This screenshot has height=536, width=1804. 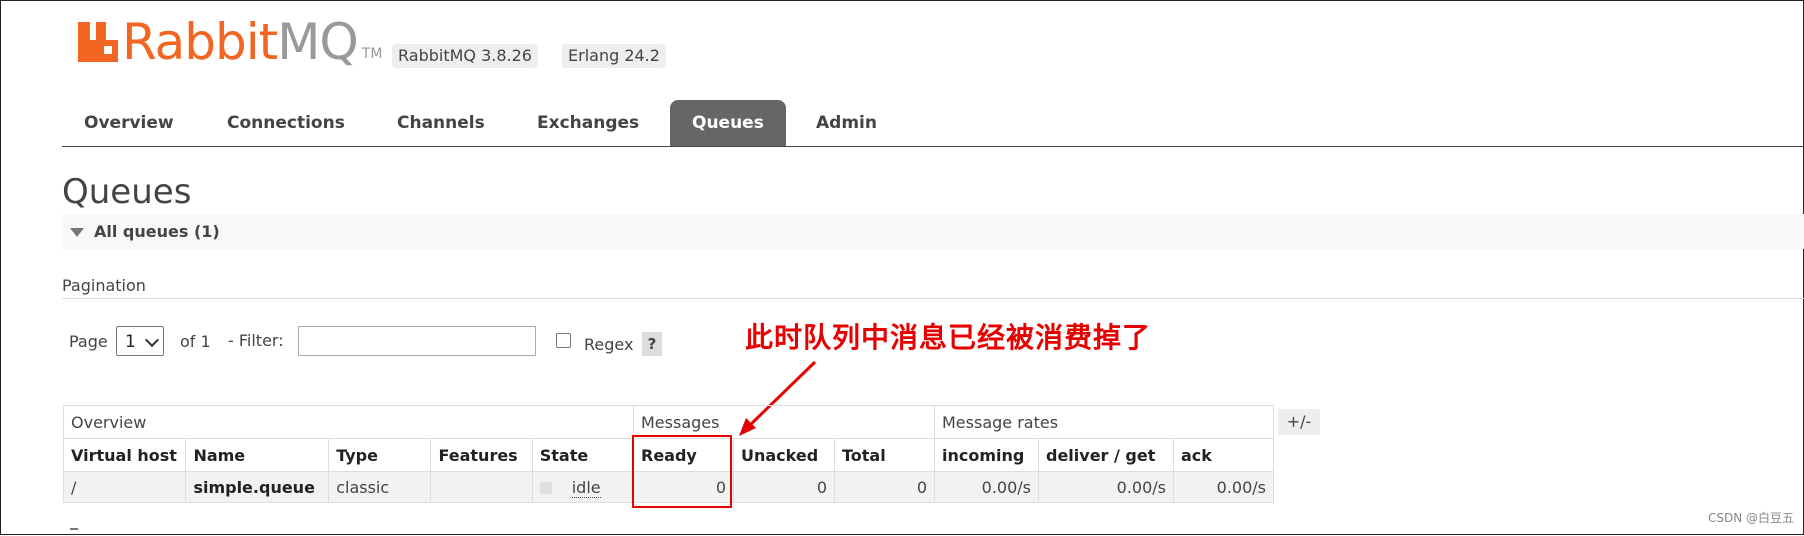 I want to click on page-select-value: 1, so click(x=130, y=342).